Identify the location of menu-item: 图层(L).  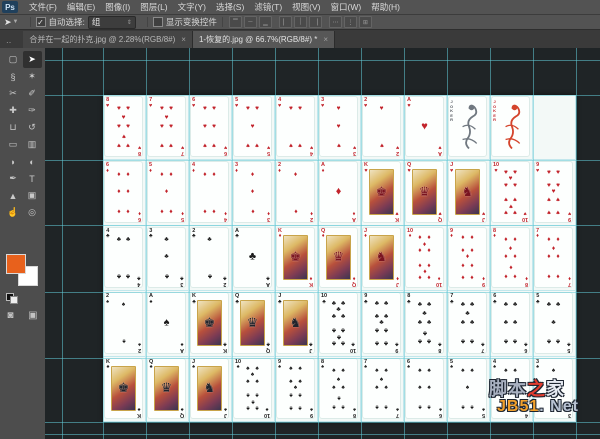
(153, 7).